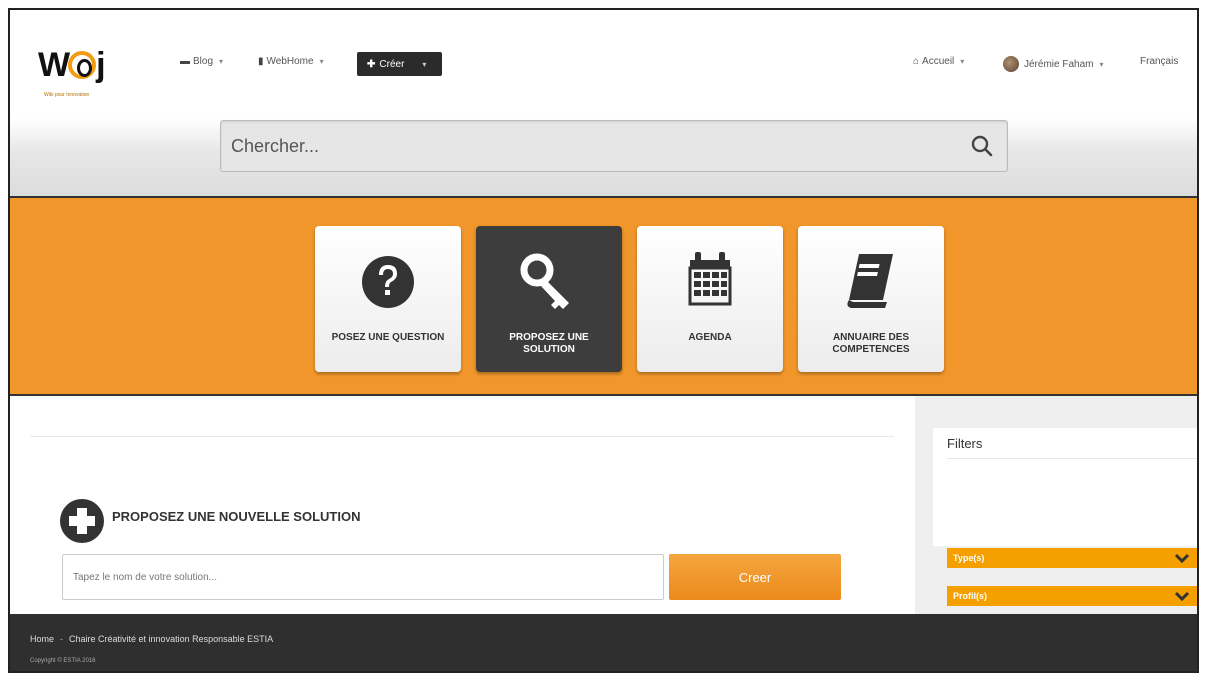 This screenshot has width=1207, height=681. I want to click on tile-annuaire: ANNUAIRE DES COMPETENCES, so click(871, 299).